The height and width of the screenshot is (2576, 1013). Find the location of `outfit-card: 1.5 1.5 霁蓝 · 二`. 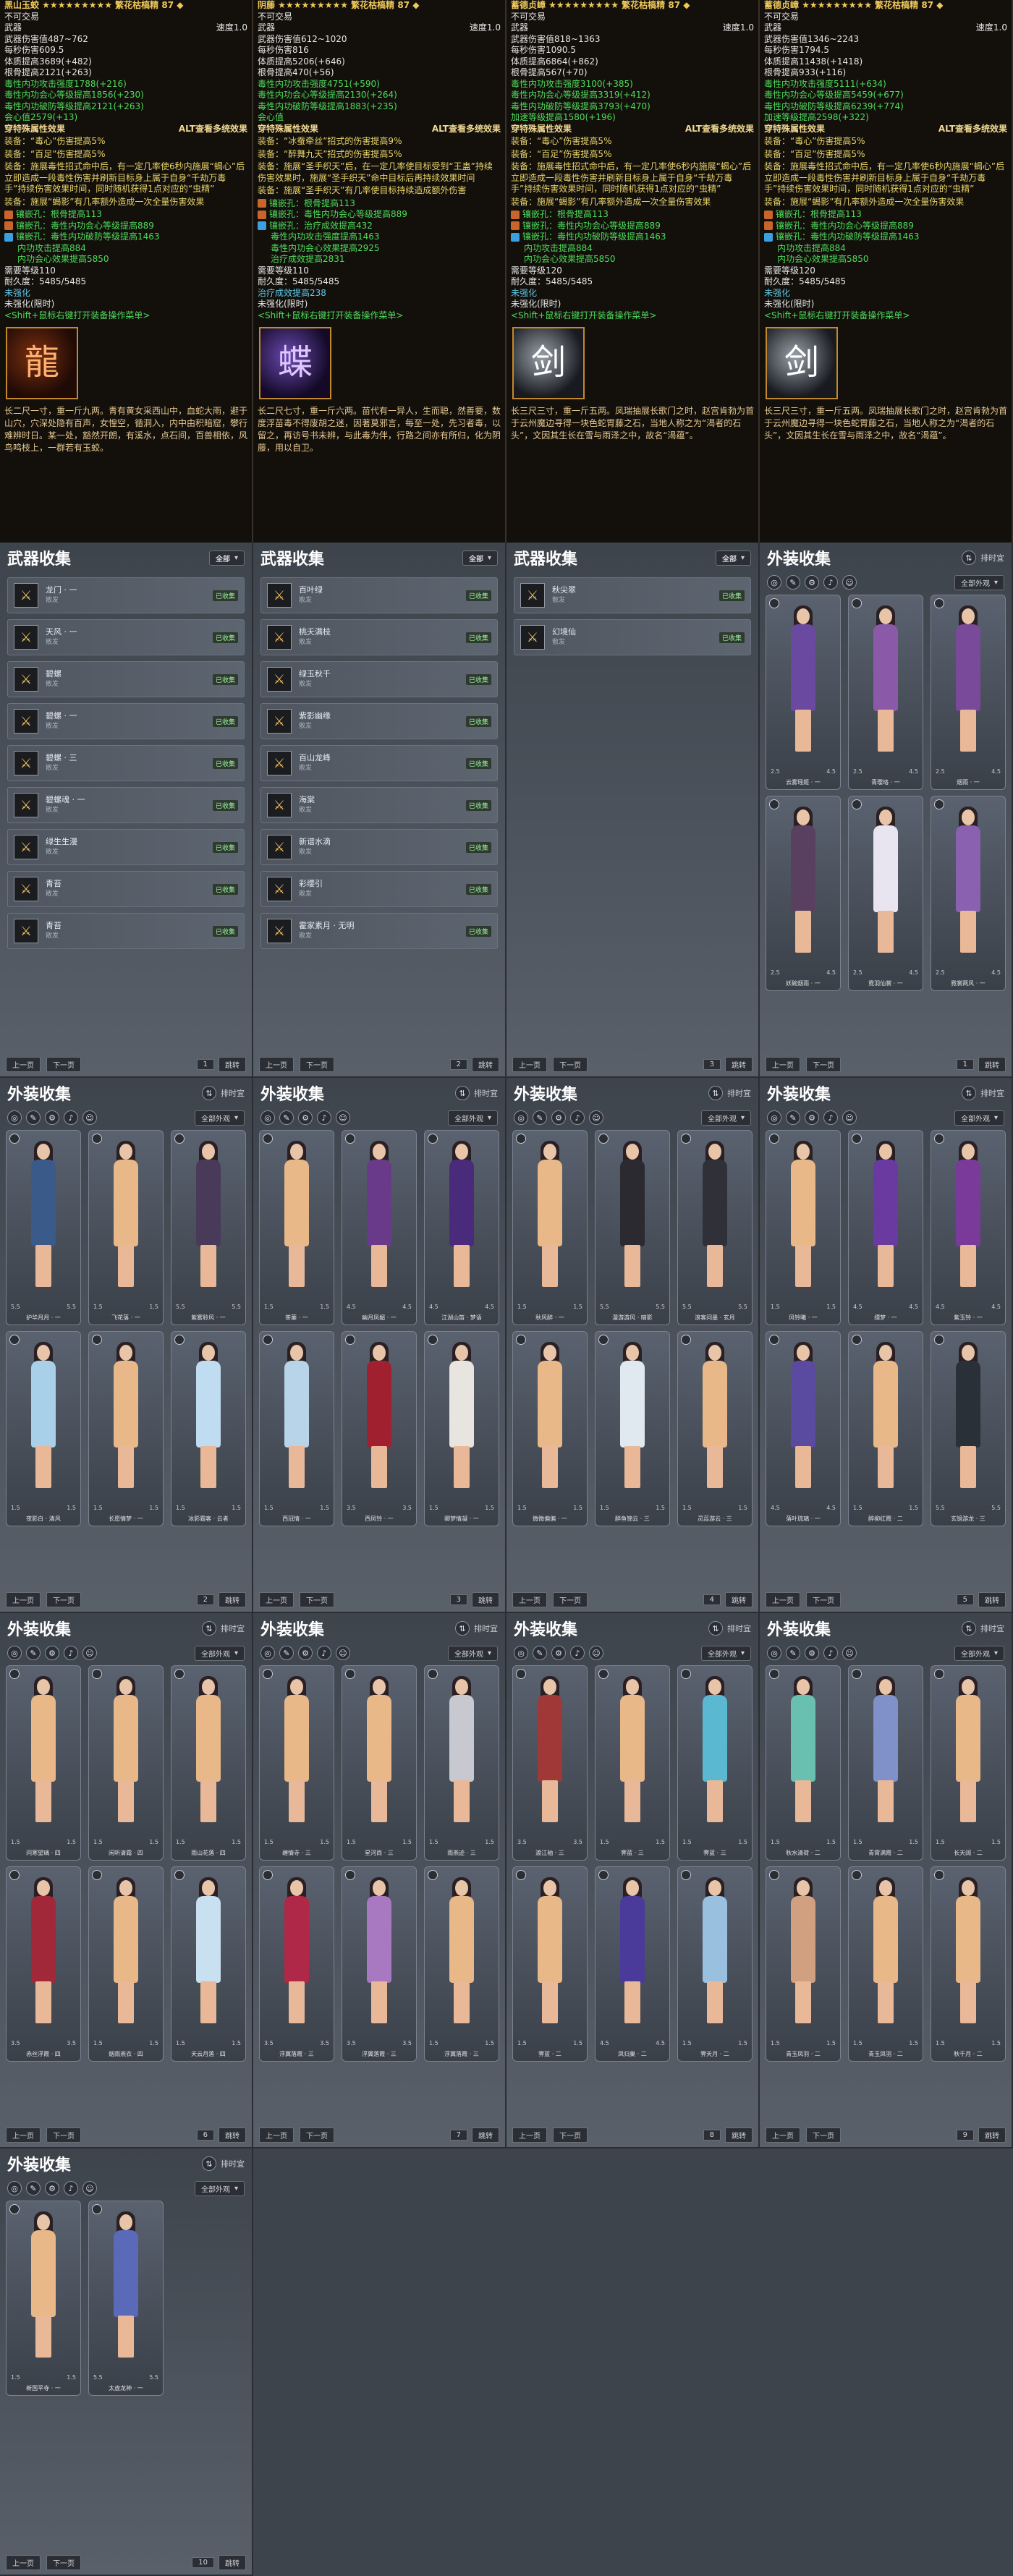

outfit-card: 1.5 1.5 霁蓝 · 二 is located at coordinates (550, 1964).